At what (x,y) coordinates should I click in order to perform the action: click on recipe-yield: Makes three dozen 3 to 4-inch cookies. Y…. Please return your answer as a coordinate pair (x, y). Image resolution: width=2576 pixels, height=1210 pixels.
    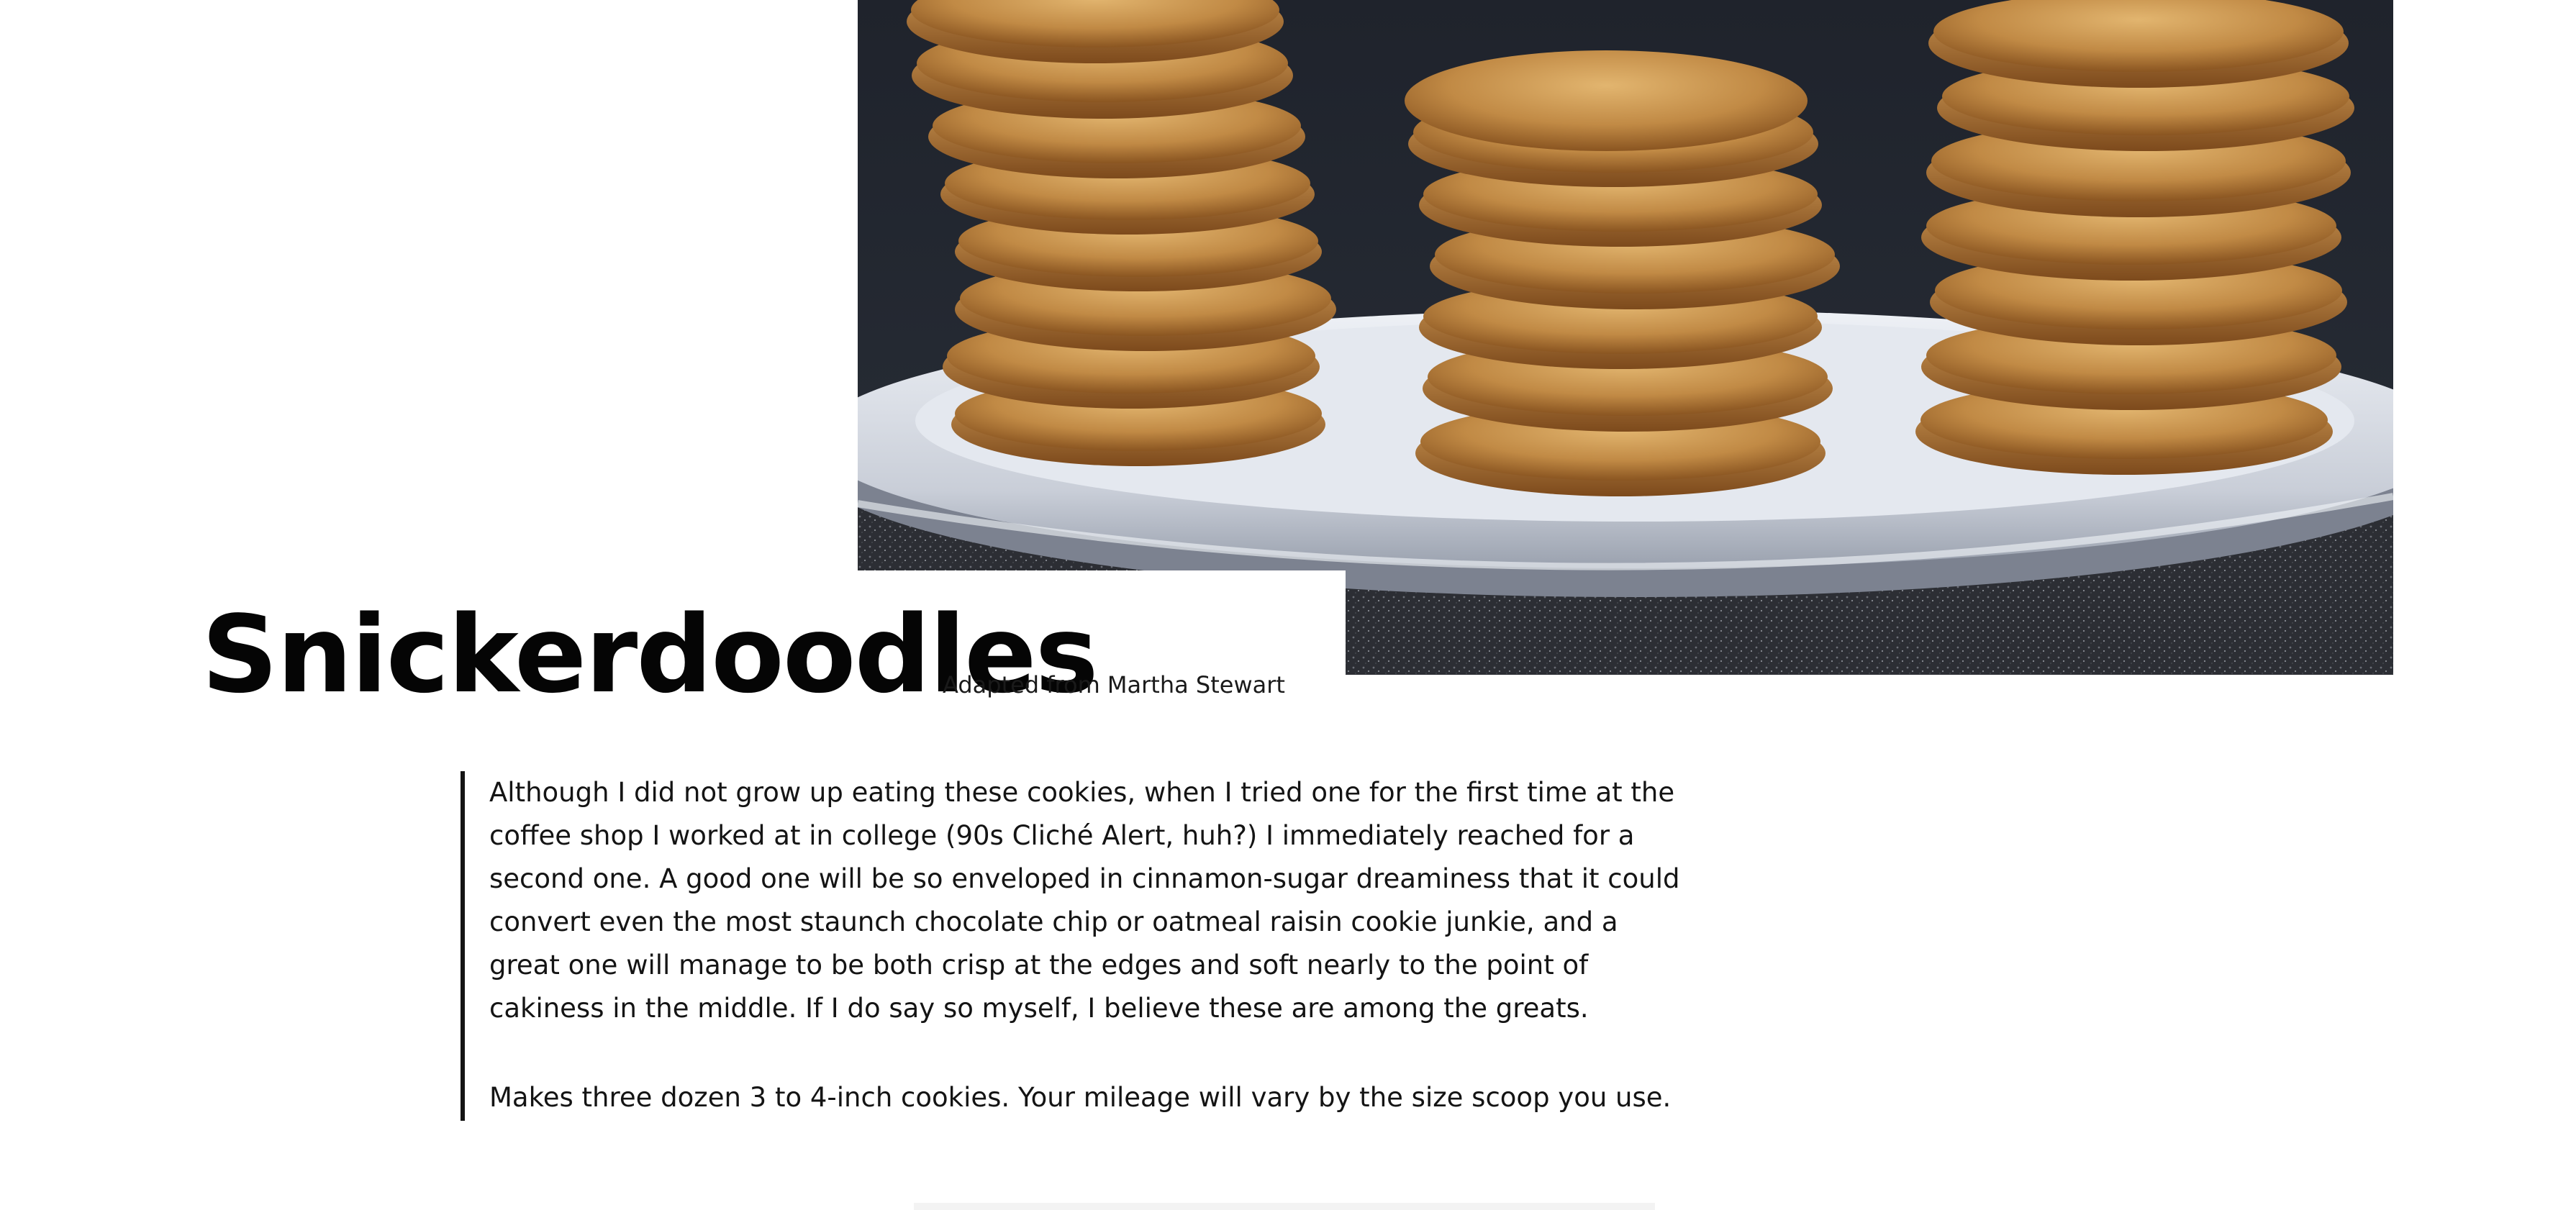
    Looking at the image, I should click on (1080, 1097).